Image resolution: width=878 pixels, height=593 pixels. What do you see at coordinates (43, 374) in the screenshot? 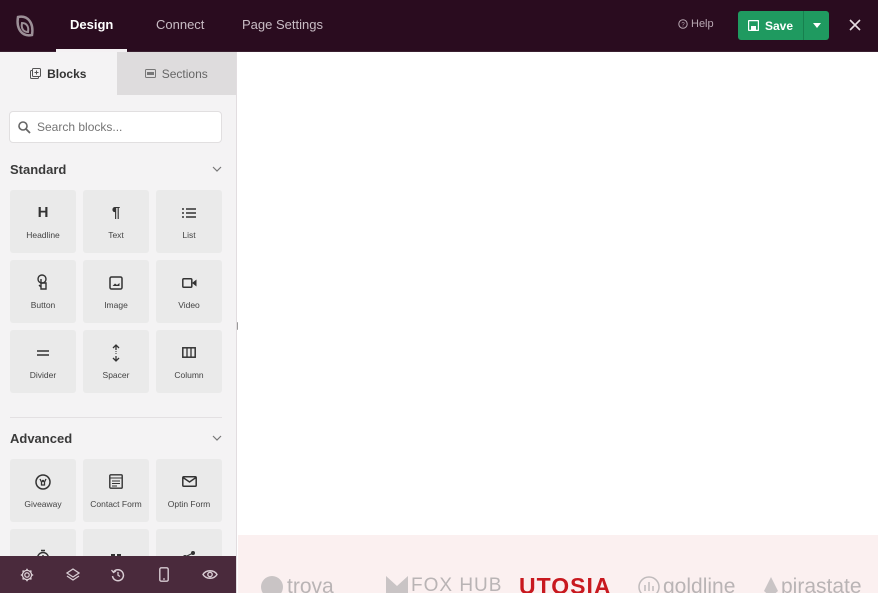
I see `block-label: Divider` at bounding box center [43, 374].